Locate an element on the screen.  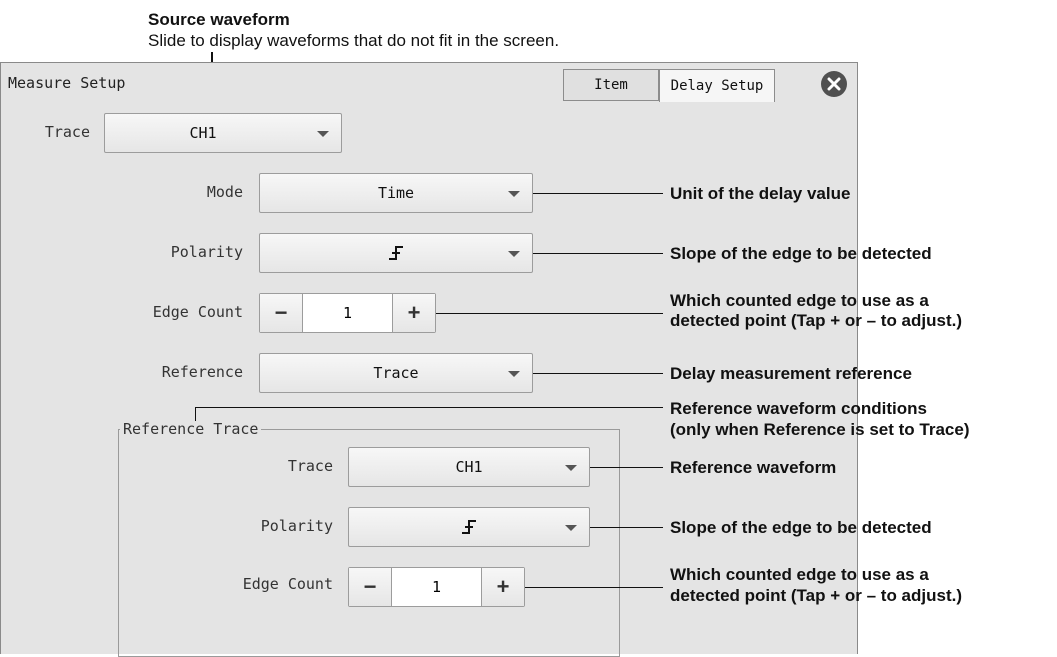
ref-trace-value: CH1 is located at coordinates (469, 467).